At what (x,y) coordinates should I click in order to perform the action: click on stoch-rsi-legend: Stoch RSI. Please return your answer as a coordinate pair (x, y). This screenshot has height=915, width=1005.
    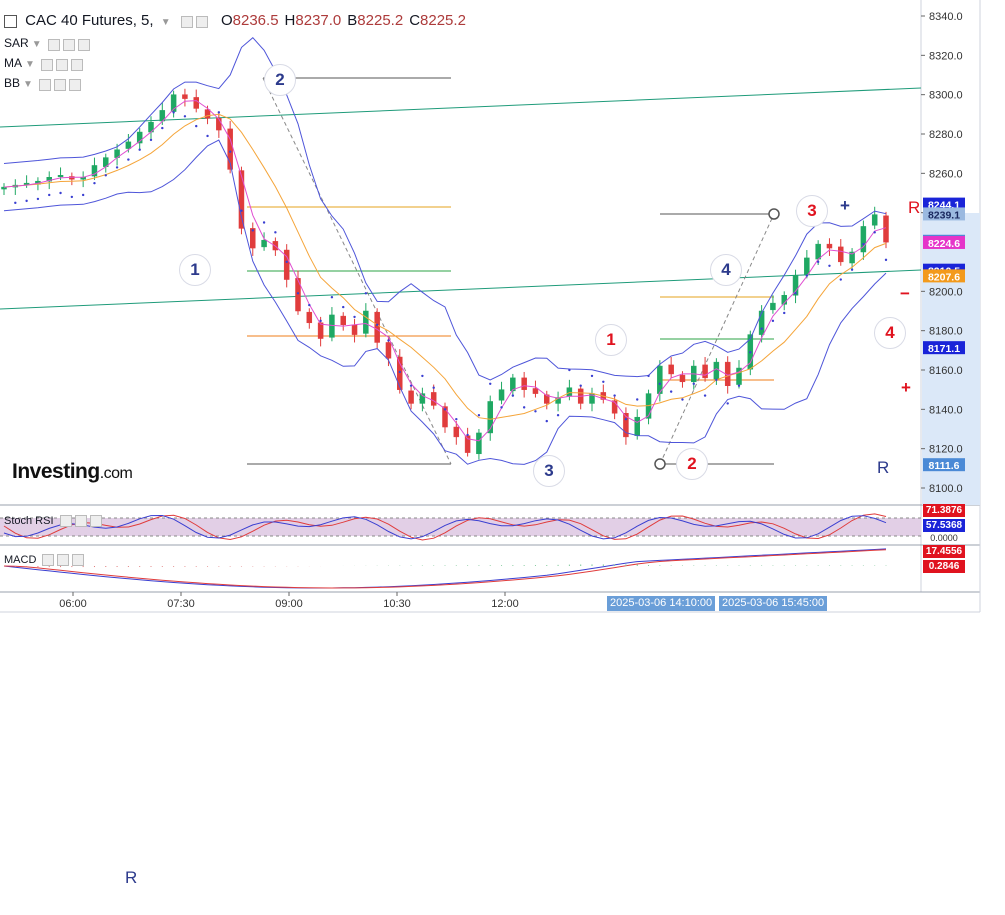
    Looking at the image, I should click on (54, 521).